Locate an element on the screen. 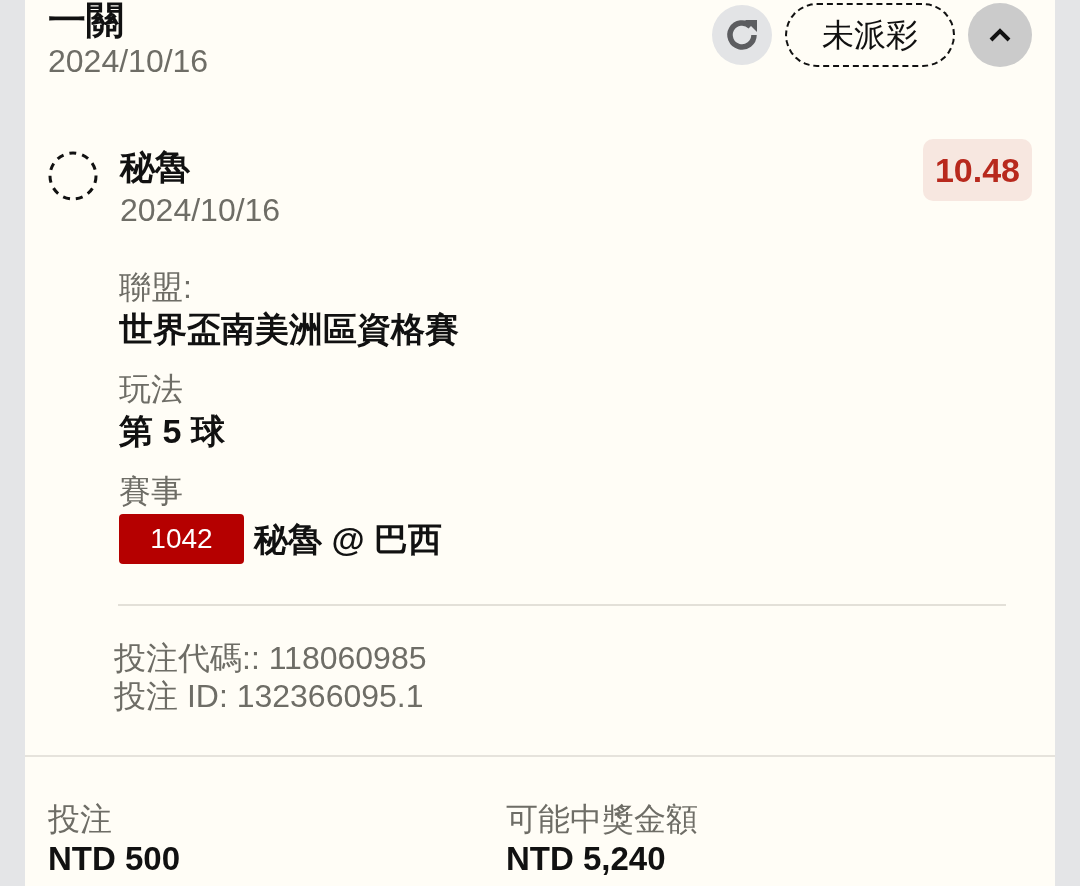 The height and width of the screenshot is (886, 1080). odds-badge: 10.48 is located at coordinates (977, 170).